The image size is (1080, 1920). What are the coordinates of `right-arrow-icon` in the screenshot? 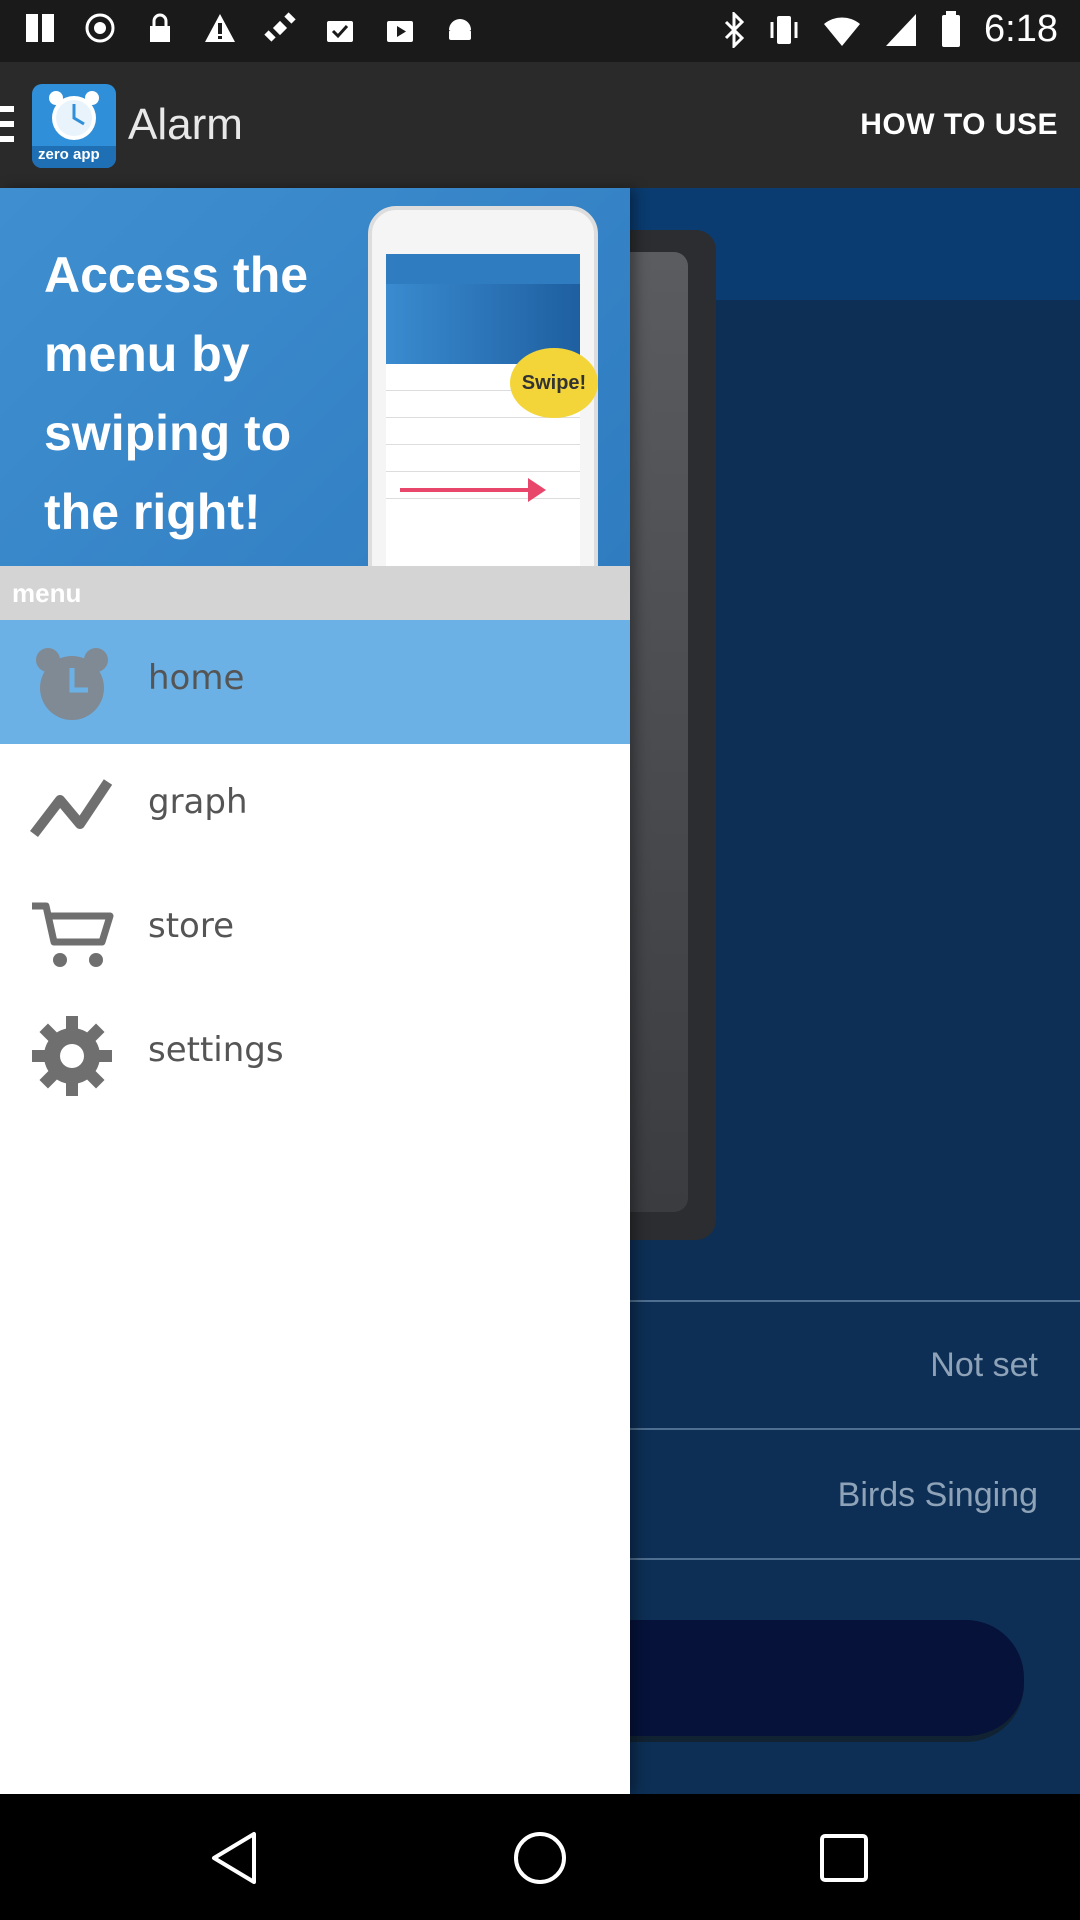 It's located at (473, 490).